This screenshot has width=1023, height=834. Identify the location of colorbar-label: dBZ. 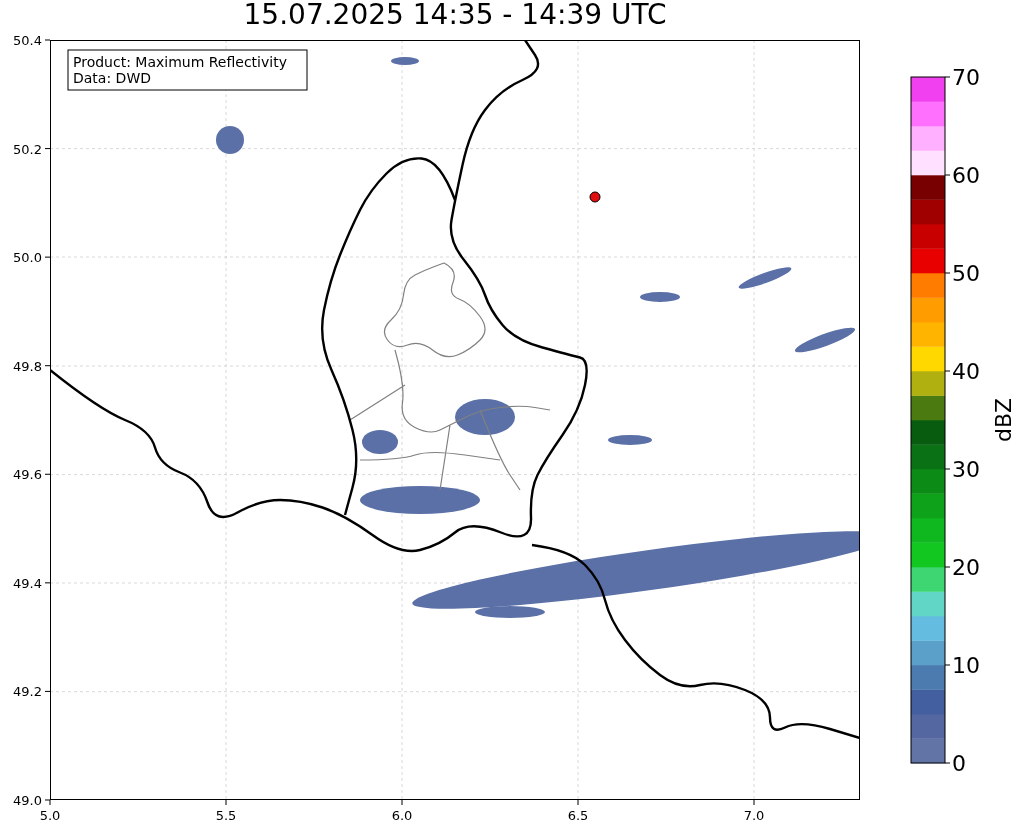
(1003, 420).